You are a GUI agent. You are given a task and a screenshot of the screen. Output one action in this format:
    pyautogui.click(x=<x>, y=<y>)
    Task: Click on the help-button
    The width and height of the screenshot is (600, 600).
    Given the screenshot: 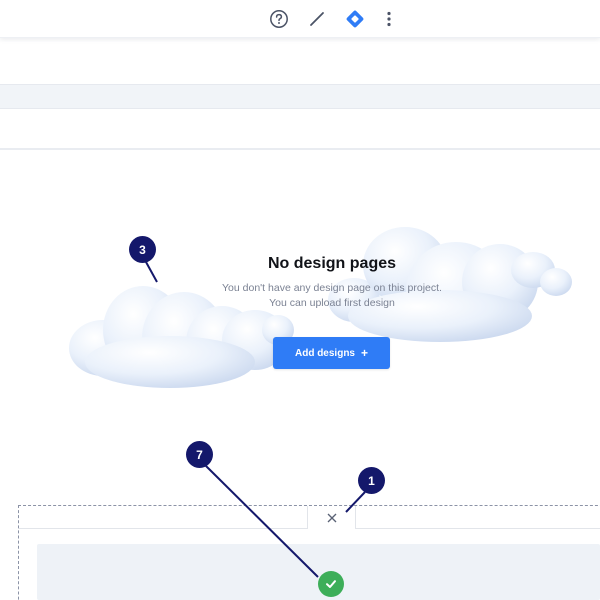 What is the action you would take?
    pyautogui.click(x=279, y=19)
    